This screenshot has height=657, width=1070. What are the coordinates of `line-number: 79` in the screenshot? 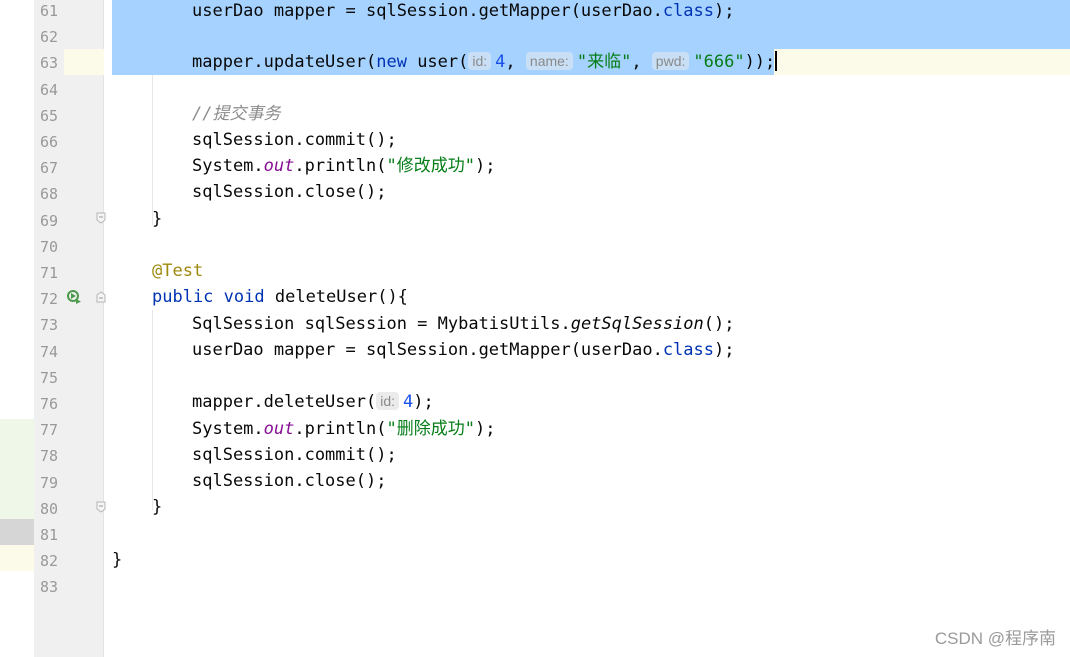 It's located at (49, 483).